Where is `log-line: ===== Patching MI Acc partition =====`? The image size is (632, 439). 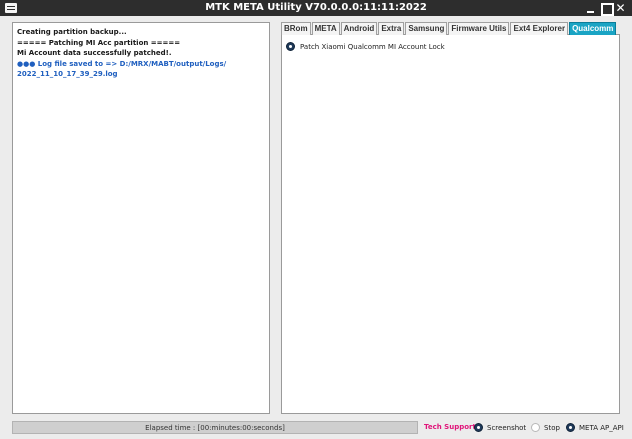 log-line: ===== Patching MI Acc partition ===== is located at coordinates (99, 43).